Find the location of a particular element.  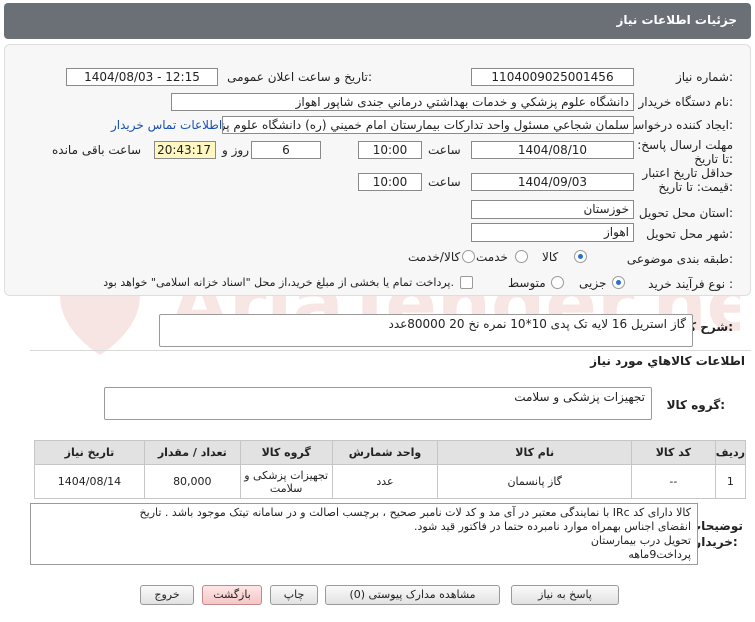

table-cell: -- is located at coordinates (673, 481).